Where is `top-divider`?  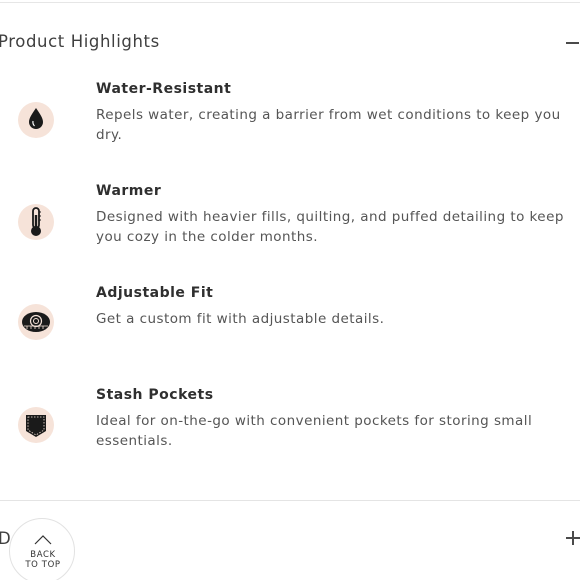
top-divider is located at coordinates (290, 2).